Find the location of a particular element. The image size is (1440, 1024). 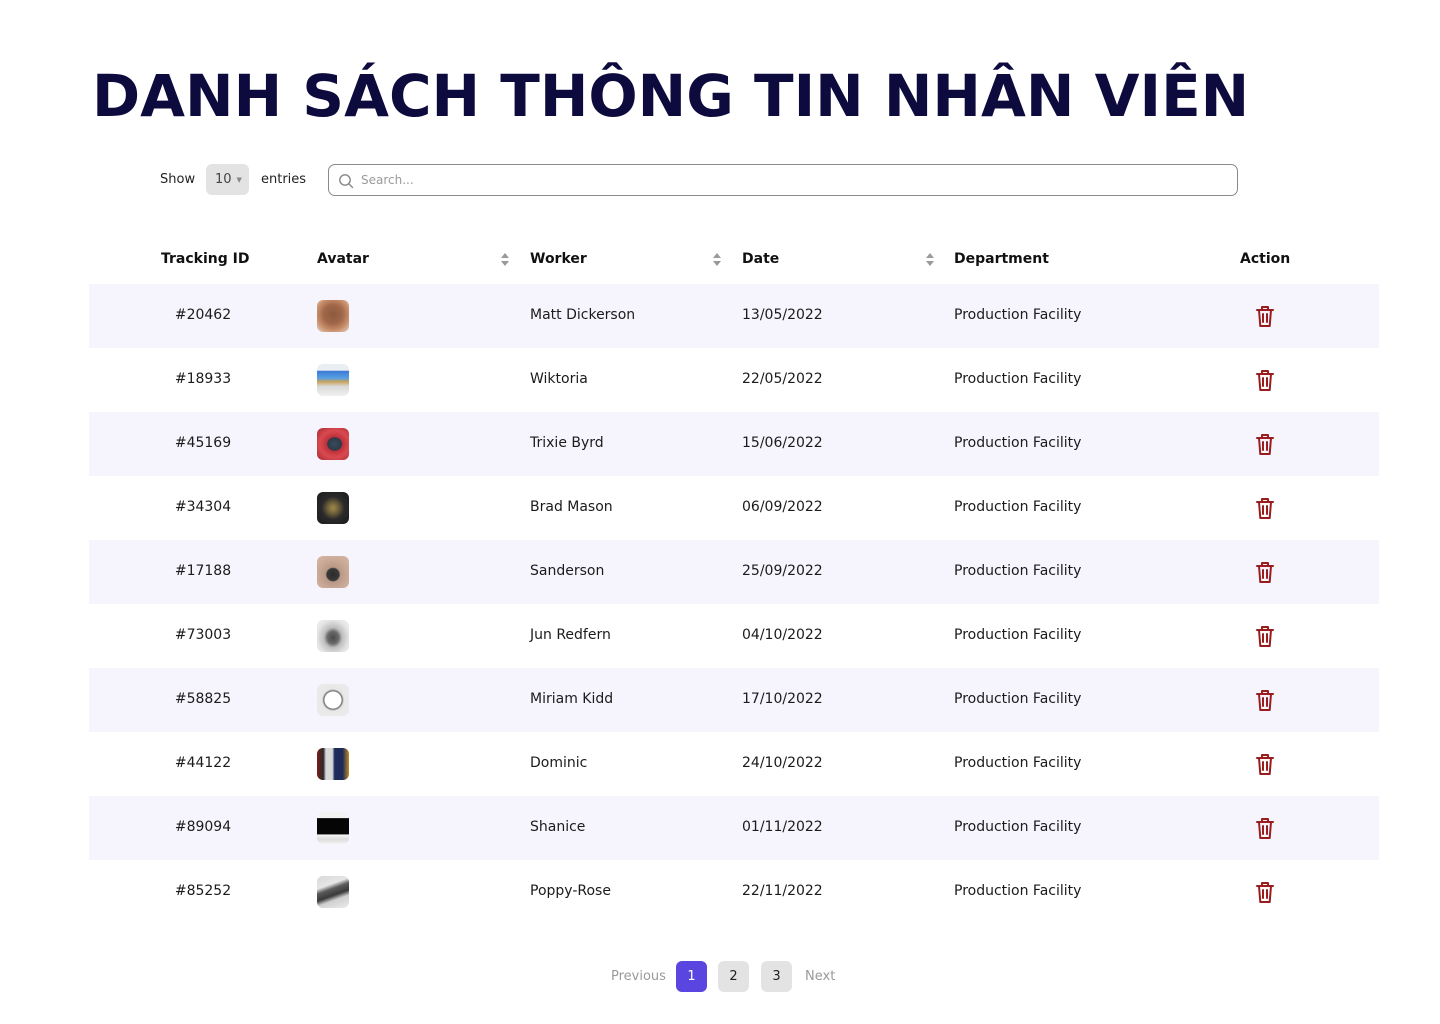

tracking-id: #44122 is located at coordinates (203, 763).